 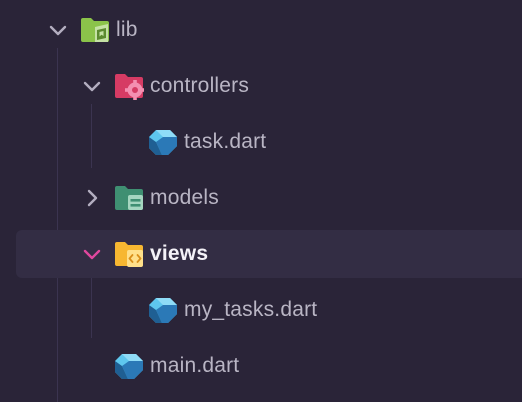 I want to click on tree-item-label: models, so click(x=184, y=197).